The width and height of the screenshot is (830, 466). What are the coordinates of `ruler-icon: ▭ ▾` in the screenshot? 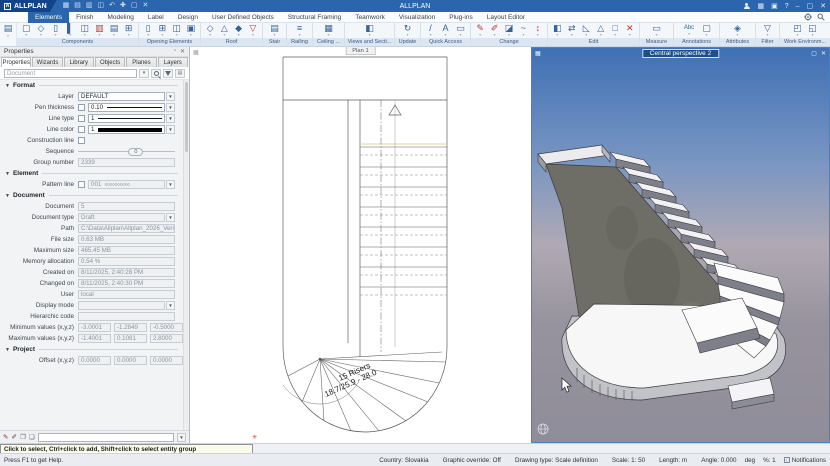 It's located at (656, 30).